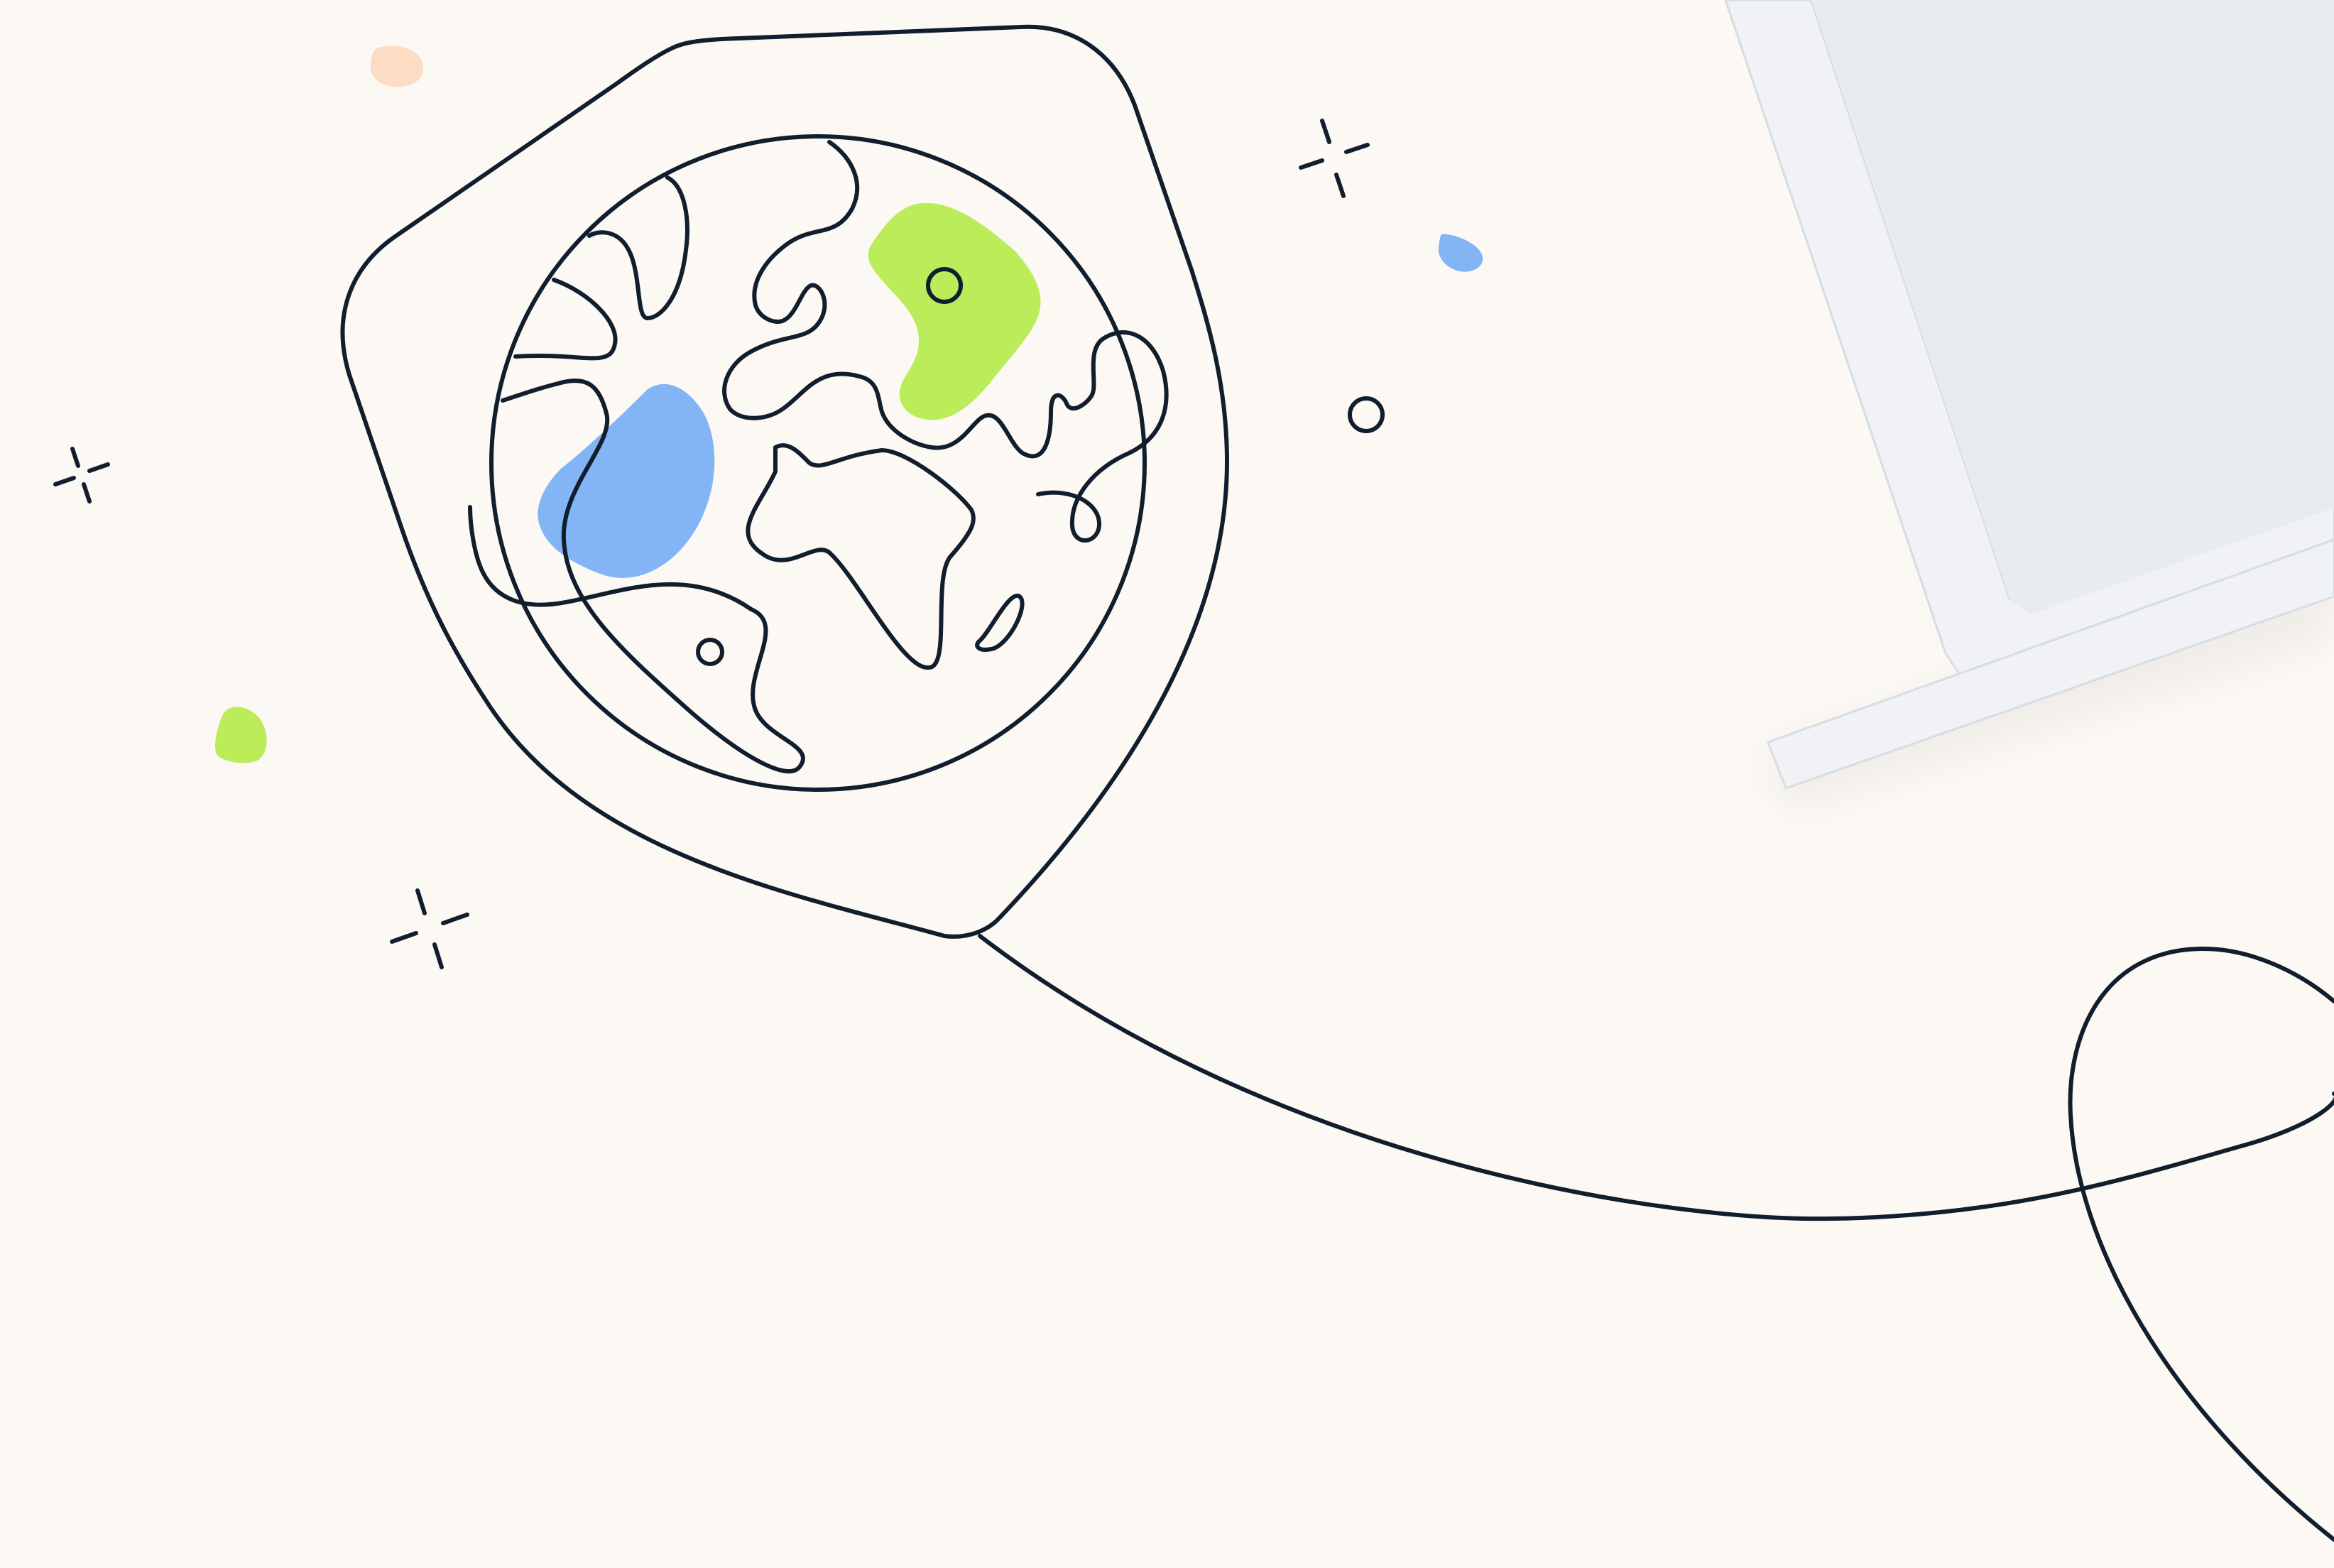 Image resolution: width=2334 pixels, height=1568 pixels. I want to click on continent-green, so click(954, 311).